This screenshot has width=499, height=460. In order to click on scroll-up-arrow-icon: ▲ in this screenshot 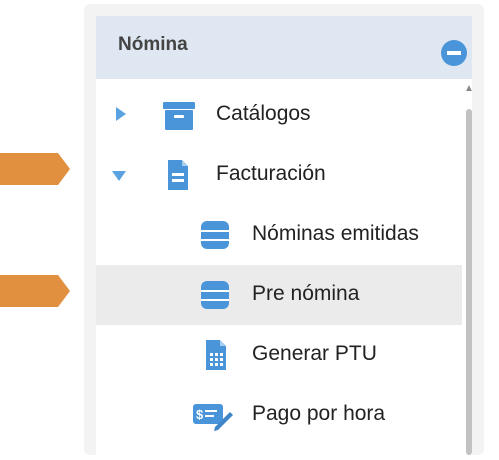, I will do `click(469, 88)`.